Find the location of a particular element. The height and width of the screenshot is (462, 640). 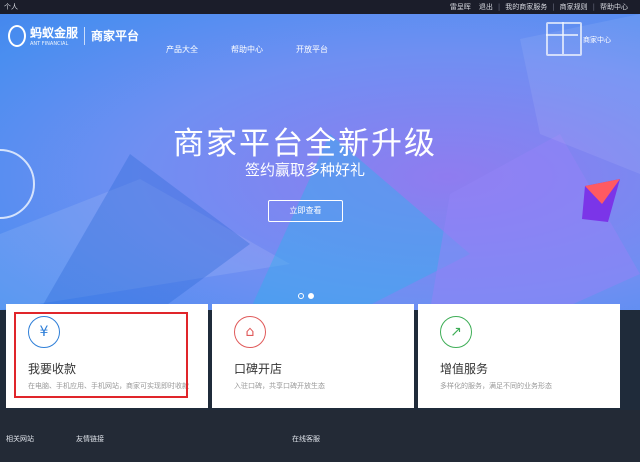

chart-up-icon: ↗ is located at coordinates (456, 332).